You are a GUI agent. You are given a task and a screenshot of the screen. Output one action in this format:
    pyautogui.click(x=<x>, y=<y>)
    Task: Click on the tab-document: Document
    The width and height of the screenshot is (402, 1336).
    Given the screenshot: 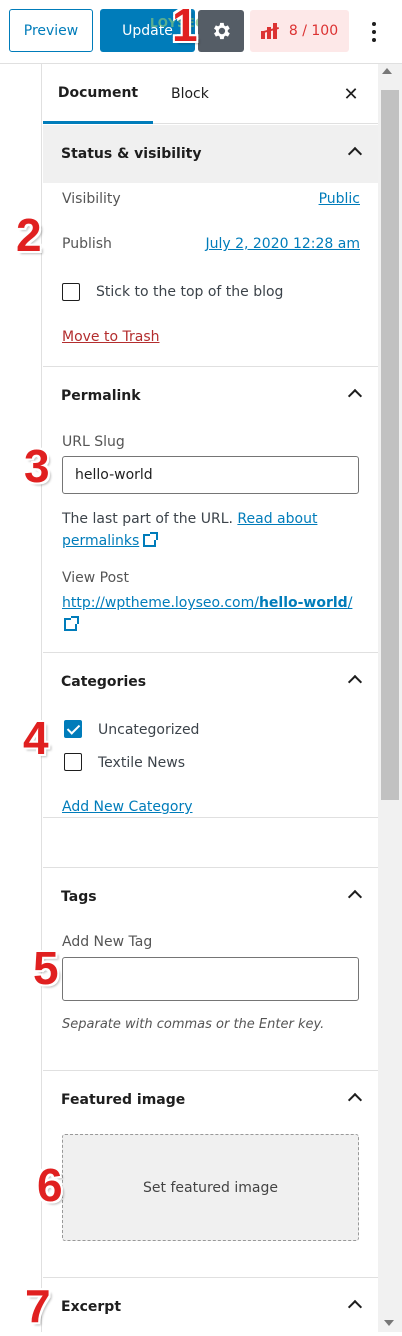 What is the action you would take?
    pyautogui.click(x=98, y=94)
    